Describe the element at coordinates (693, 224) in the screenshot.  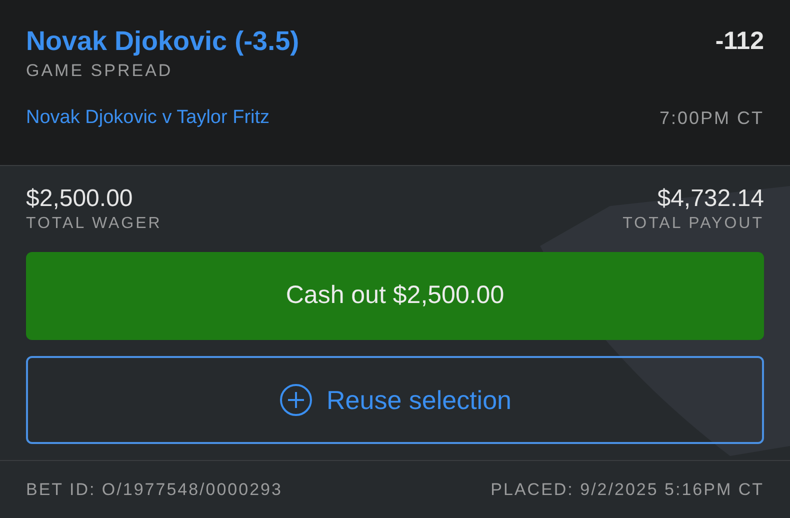
I see `total-label: TOTAL PAYOUT` at that location.